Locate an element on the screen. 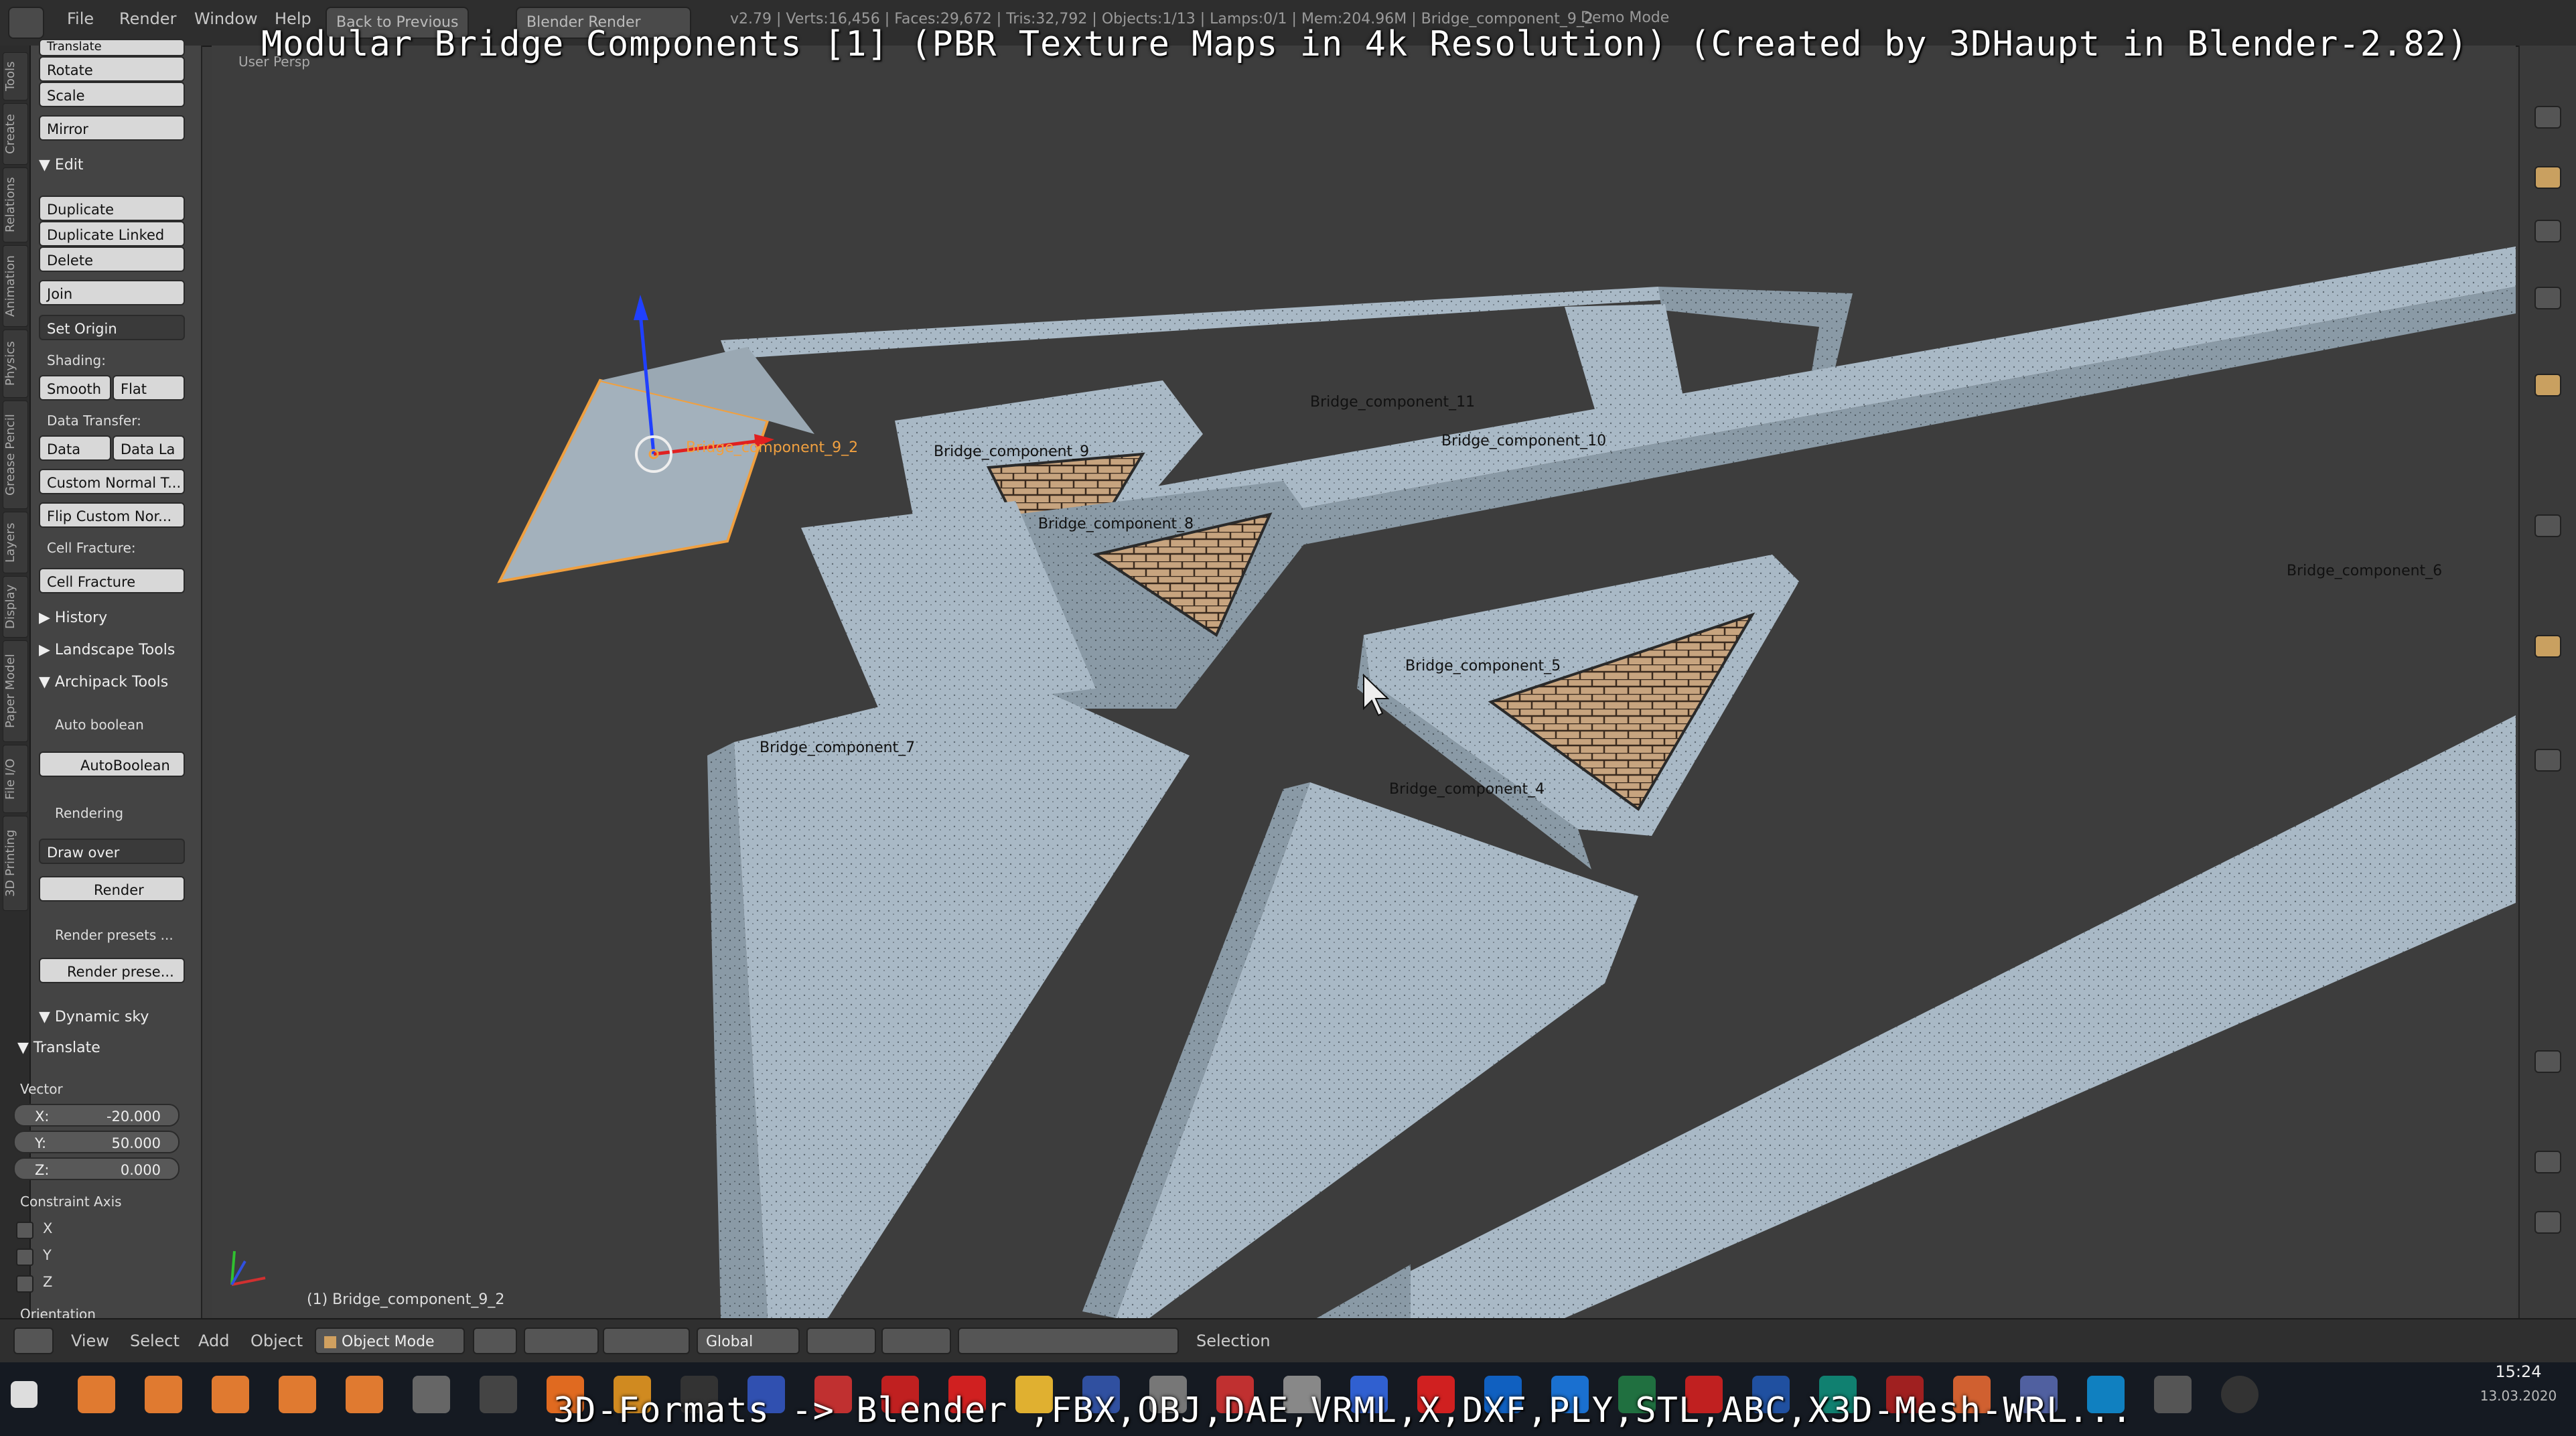  archipack-tools-header: ▼ Archipack Tools is located at coordinates (103, 682).